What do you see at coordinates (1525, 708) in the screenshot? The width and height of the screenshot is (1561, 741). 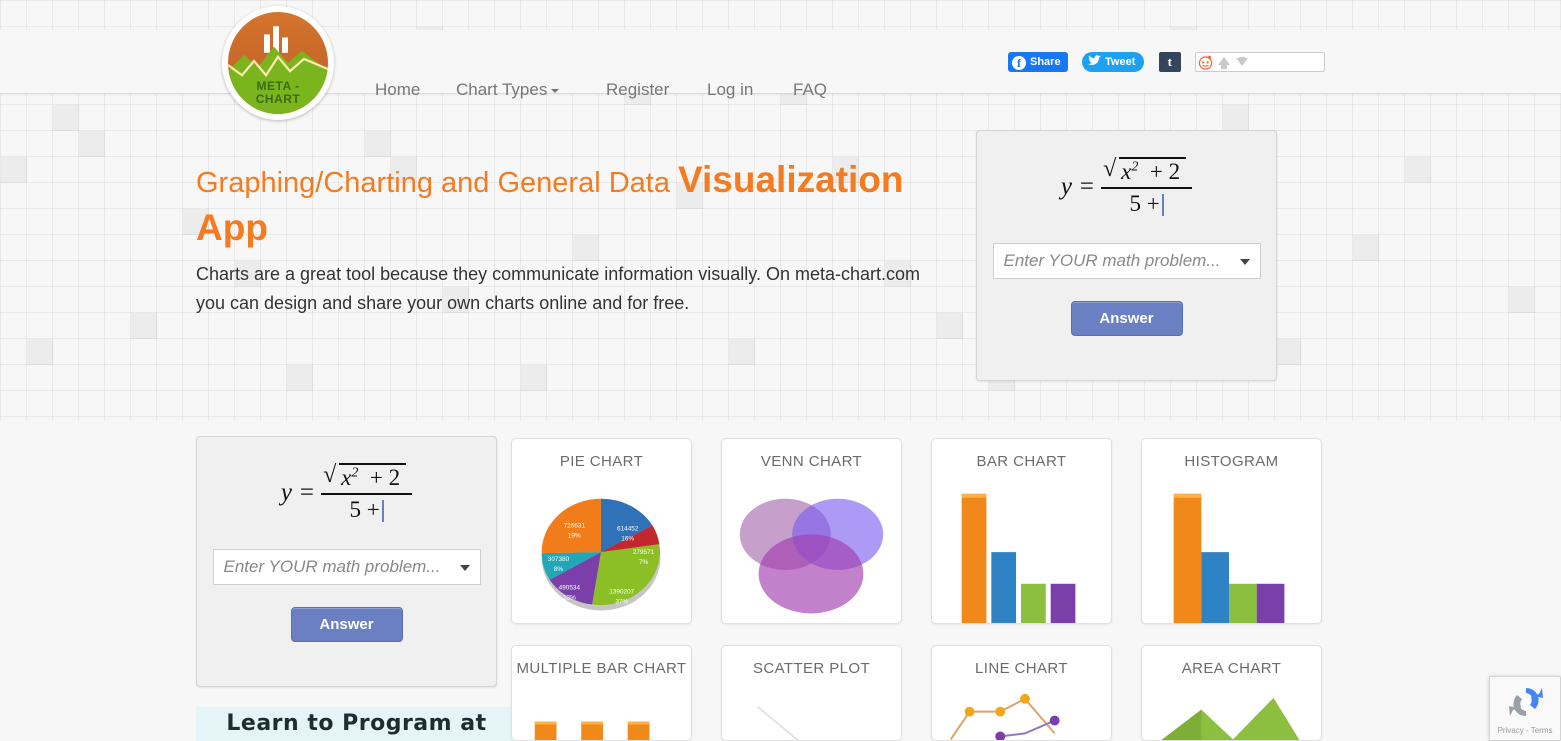 I see `recaptcha-badge: Privacy - Terms` at bounding box center [1525, 708].